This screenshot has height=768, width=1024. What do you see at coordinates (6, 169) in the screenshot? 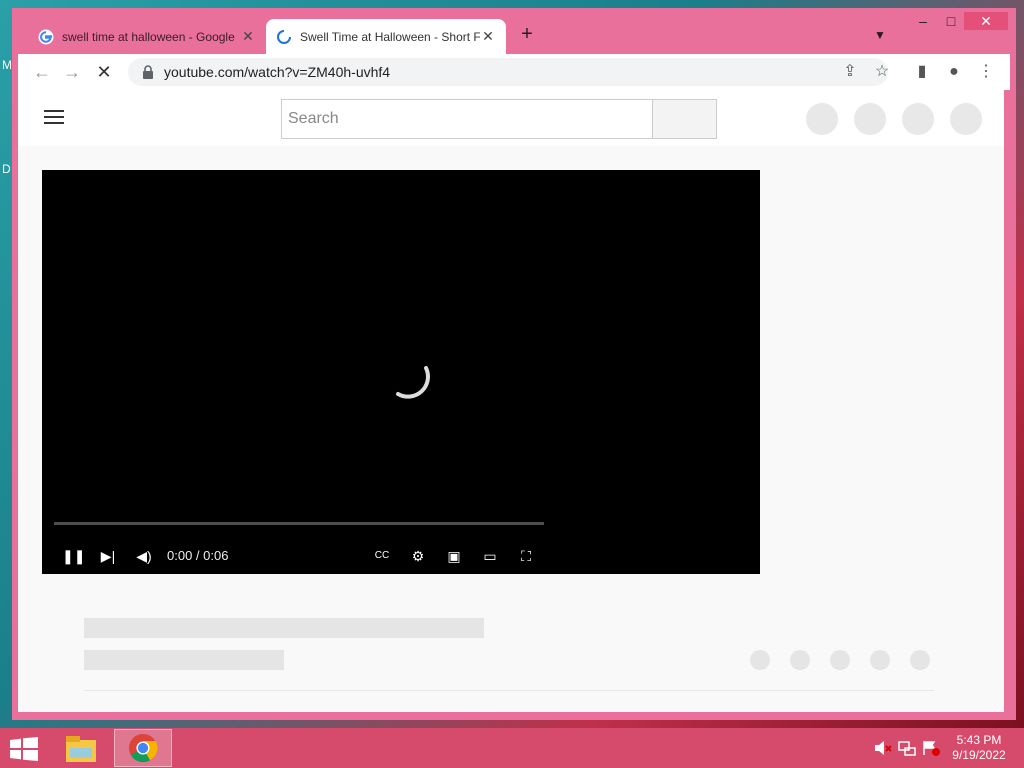
I see `desktop-icon-label: D` at bounding box center [6, 169].